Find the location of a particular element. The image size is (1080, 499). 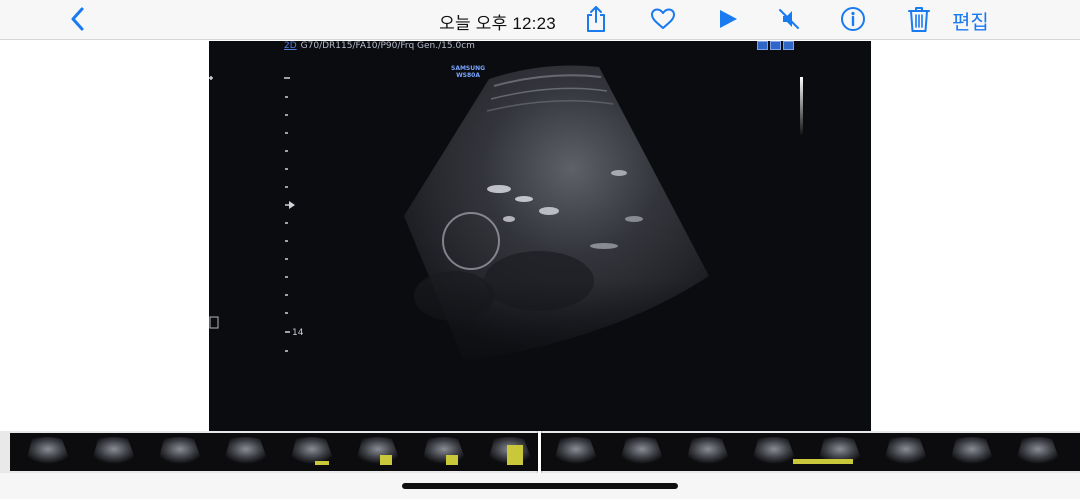

heart-icon is located at coordinates (663, 18).